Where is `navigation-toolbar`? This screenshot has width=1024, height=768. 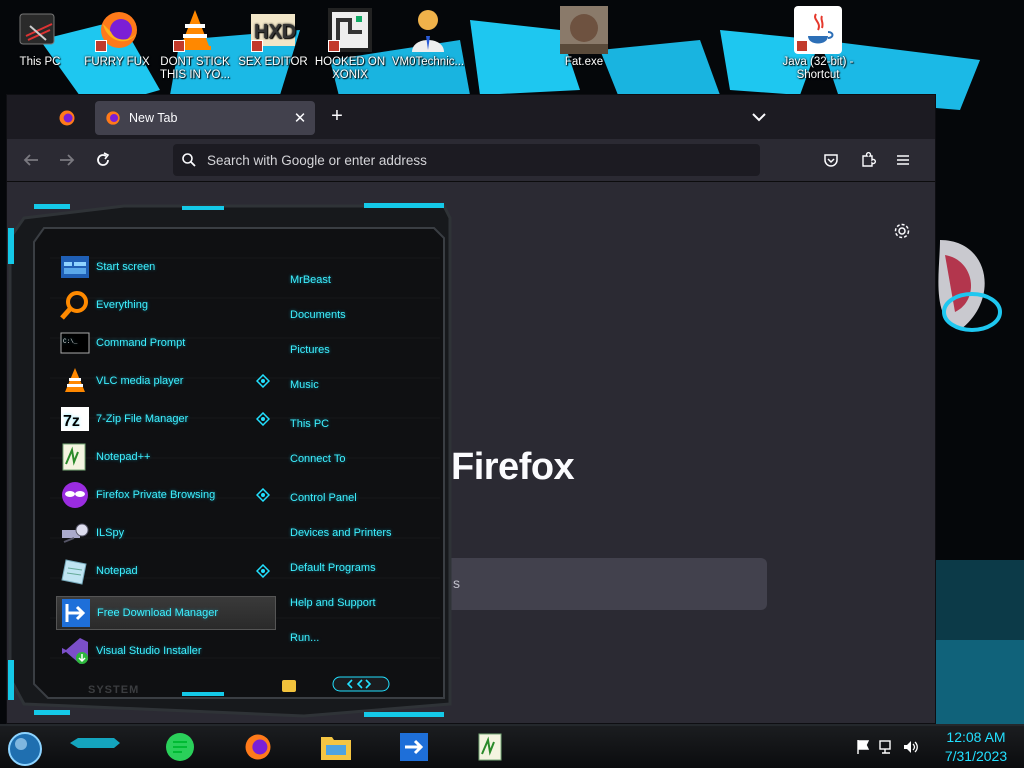 navigation-toolbar is located at coordinates (471, 160).